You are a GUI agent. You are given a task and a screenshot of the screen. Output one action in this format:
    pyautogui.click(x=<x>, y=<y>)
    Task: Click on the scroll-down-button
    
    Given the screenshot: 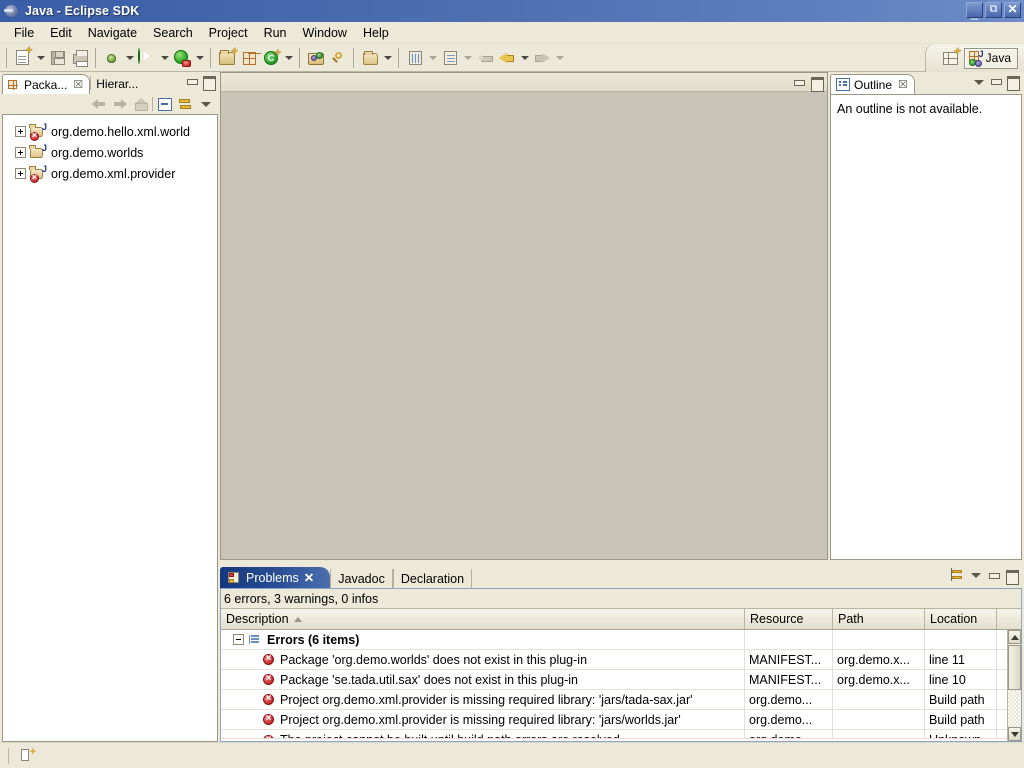 What is the action you would take?
    pyautogui.click(x=1014, y=734)
    